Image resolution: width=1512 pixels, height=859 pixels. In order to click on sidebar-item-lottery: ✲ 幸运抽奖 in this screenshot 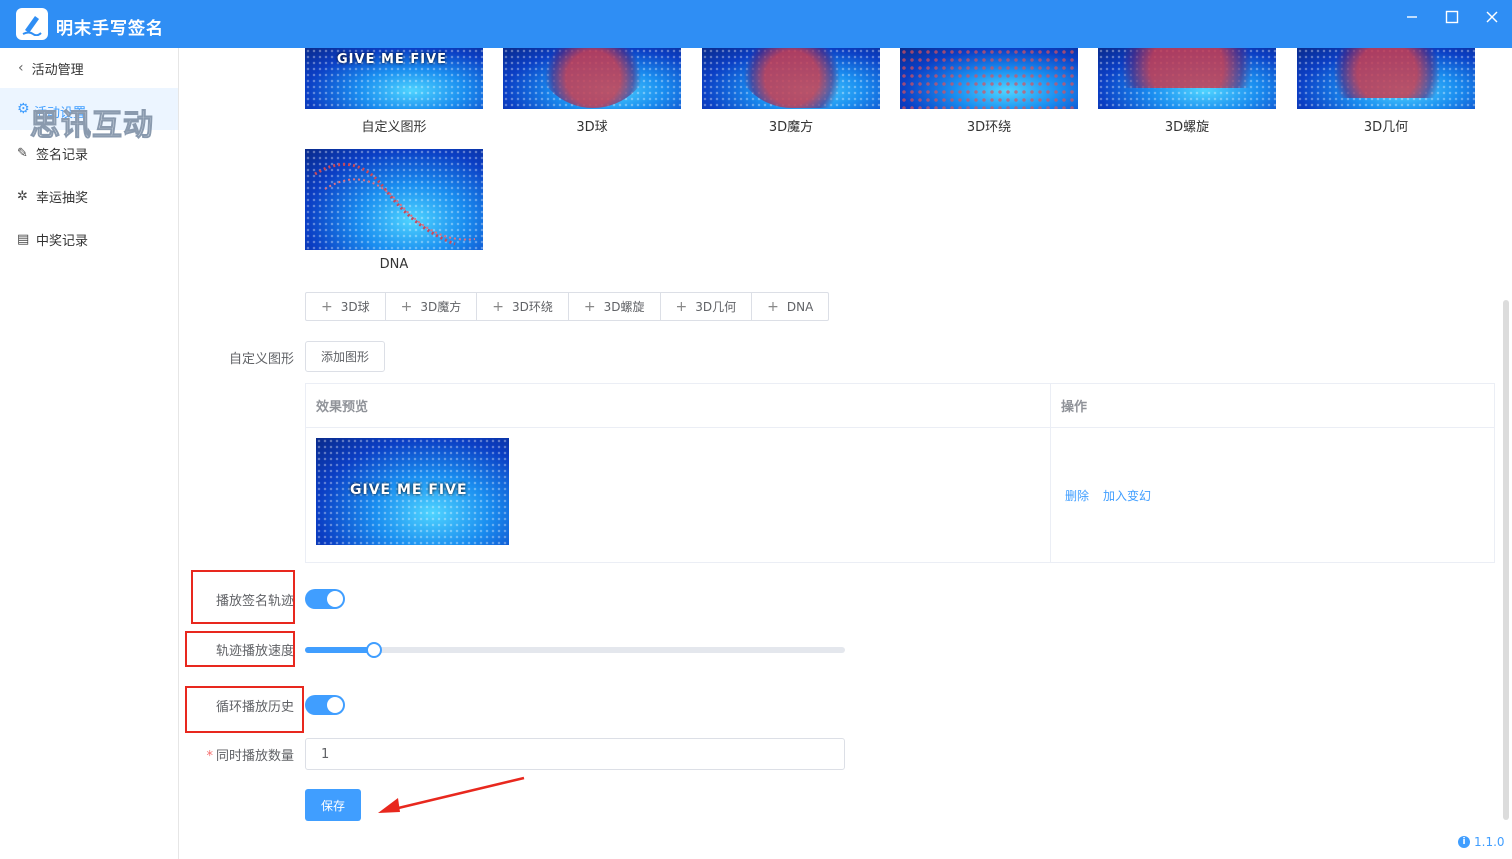, I will do `click(89, 196)`.